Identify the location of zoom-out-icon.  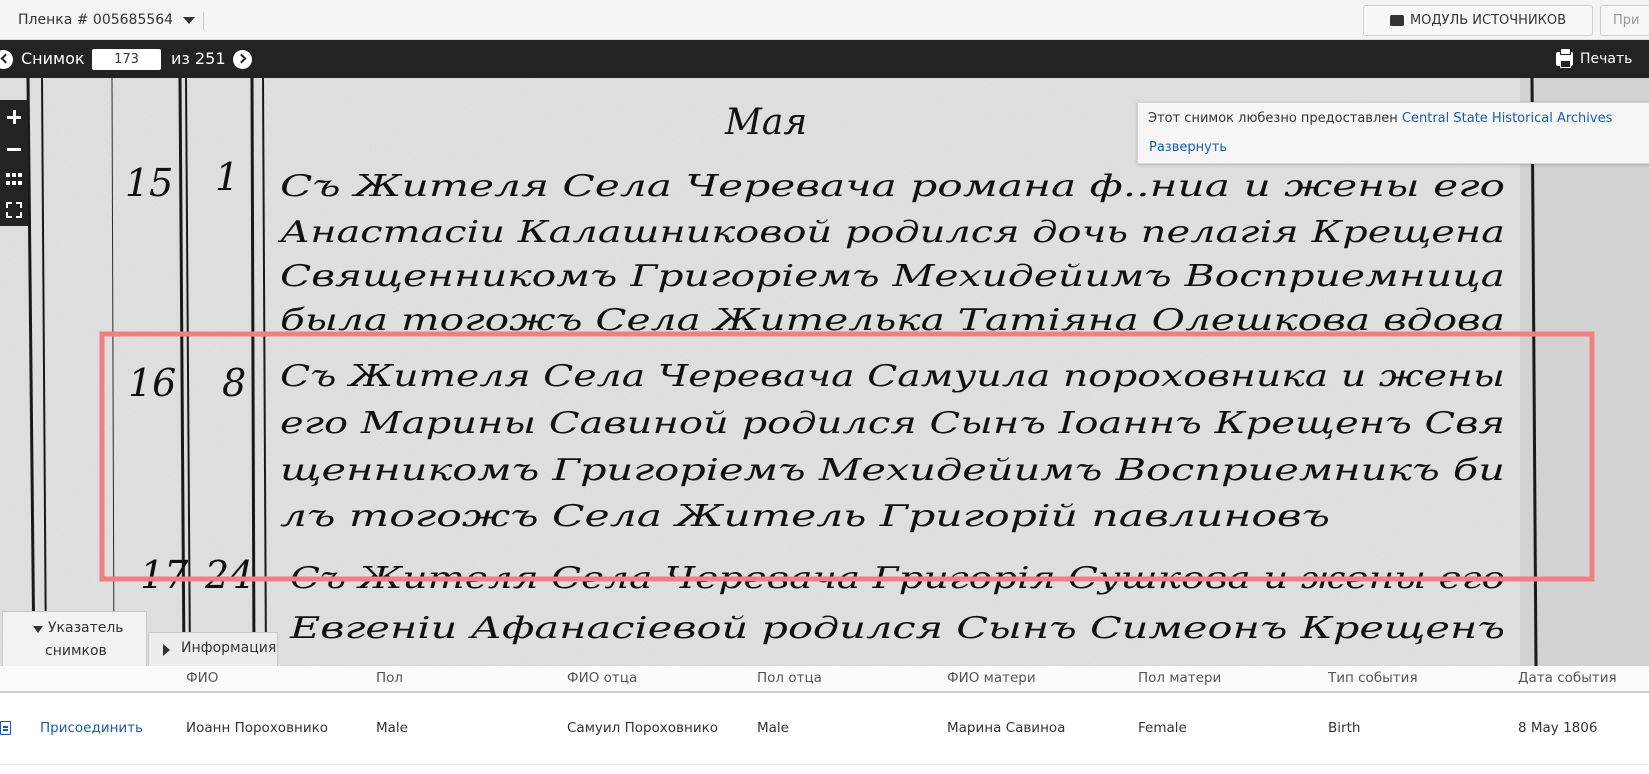
(14, 149).